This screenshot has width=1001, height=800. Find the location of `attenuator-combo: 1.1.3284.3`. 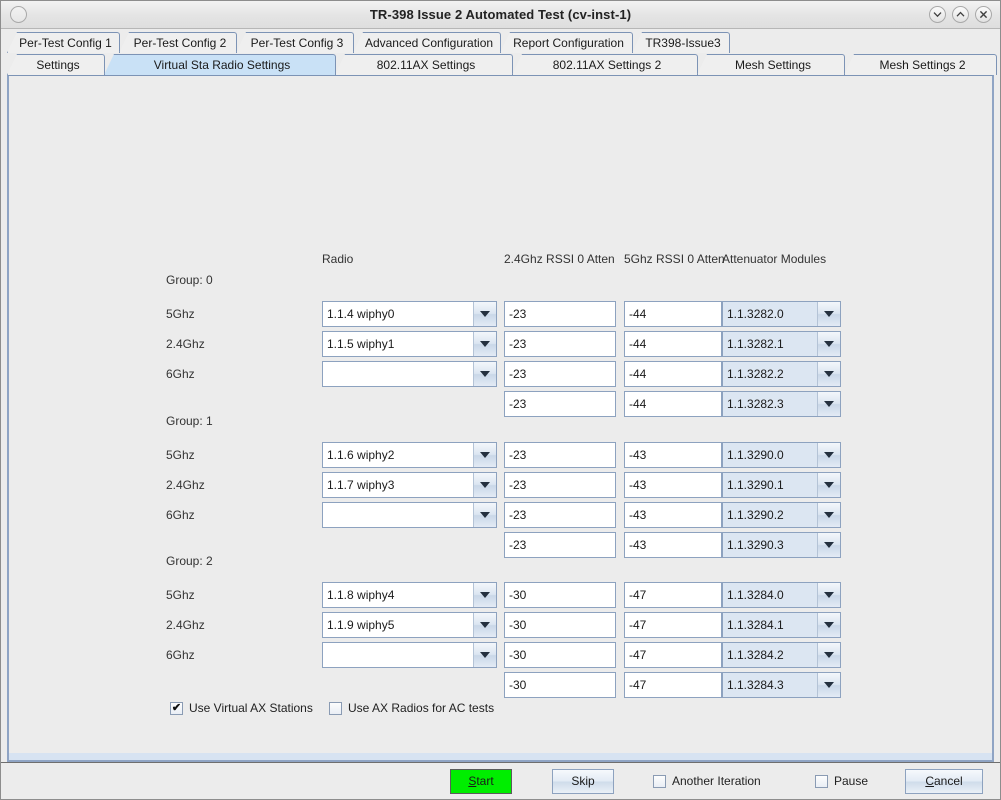

attenuator-combo: 1.1.3284.3 is located at coordinates (781, 685).